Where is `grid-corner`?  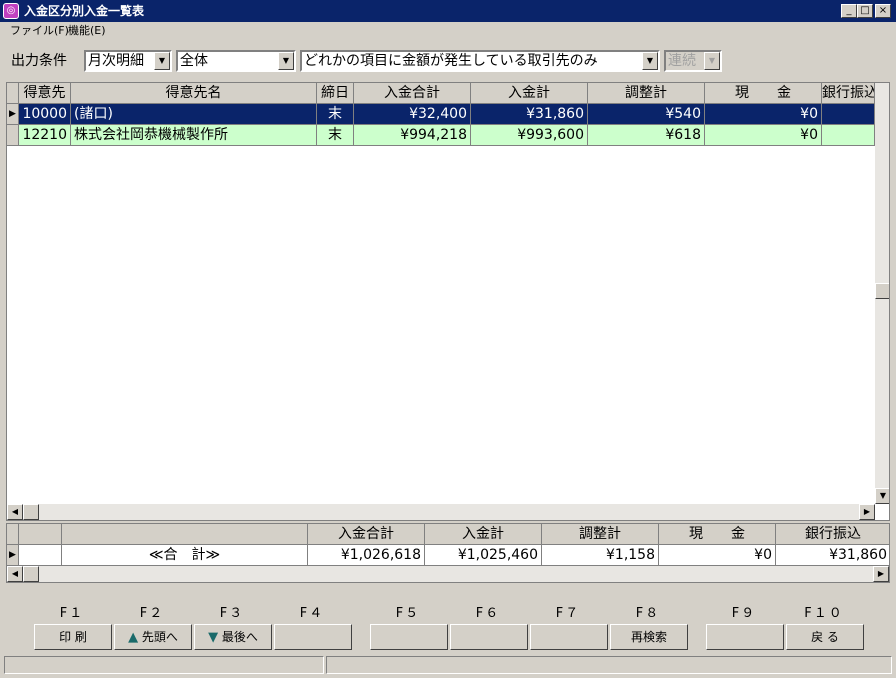 grid-corner is located at coordinates (13, 93).